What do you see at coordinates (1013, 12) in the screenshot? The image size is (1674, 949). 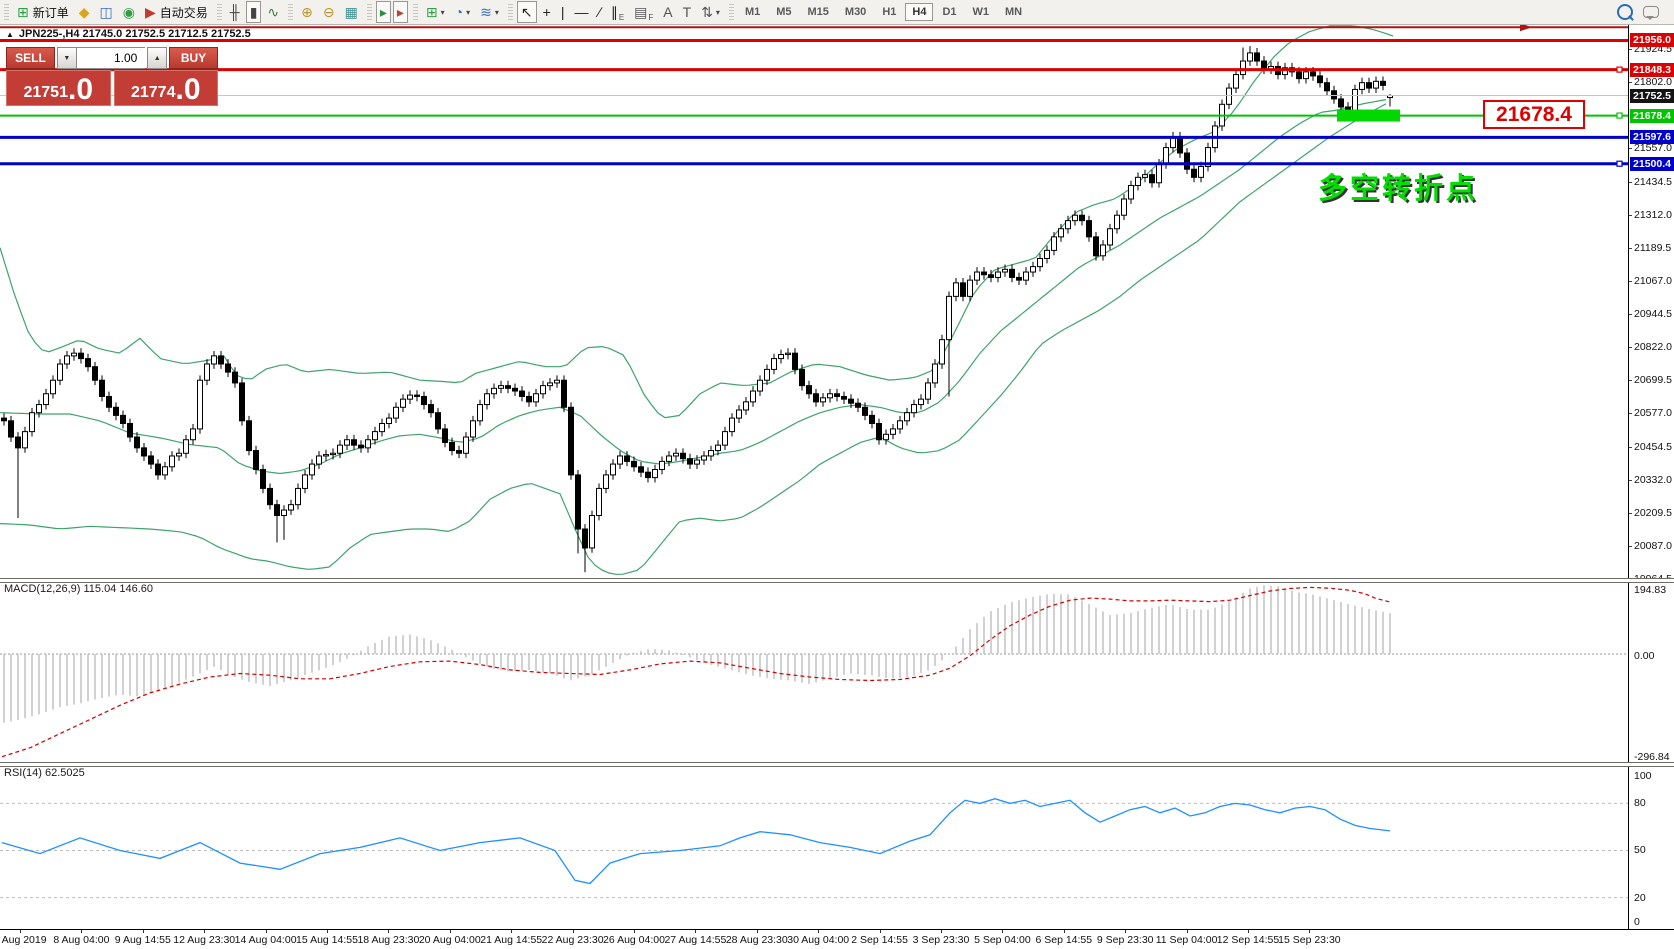 I see `timeframe-mn: MN` at bounding box center [1013, 12].